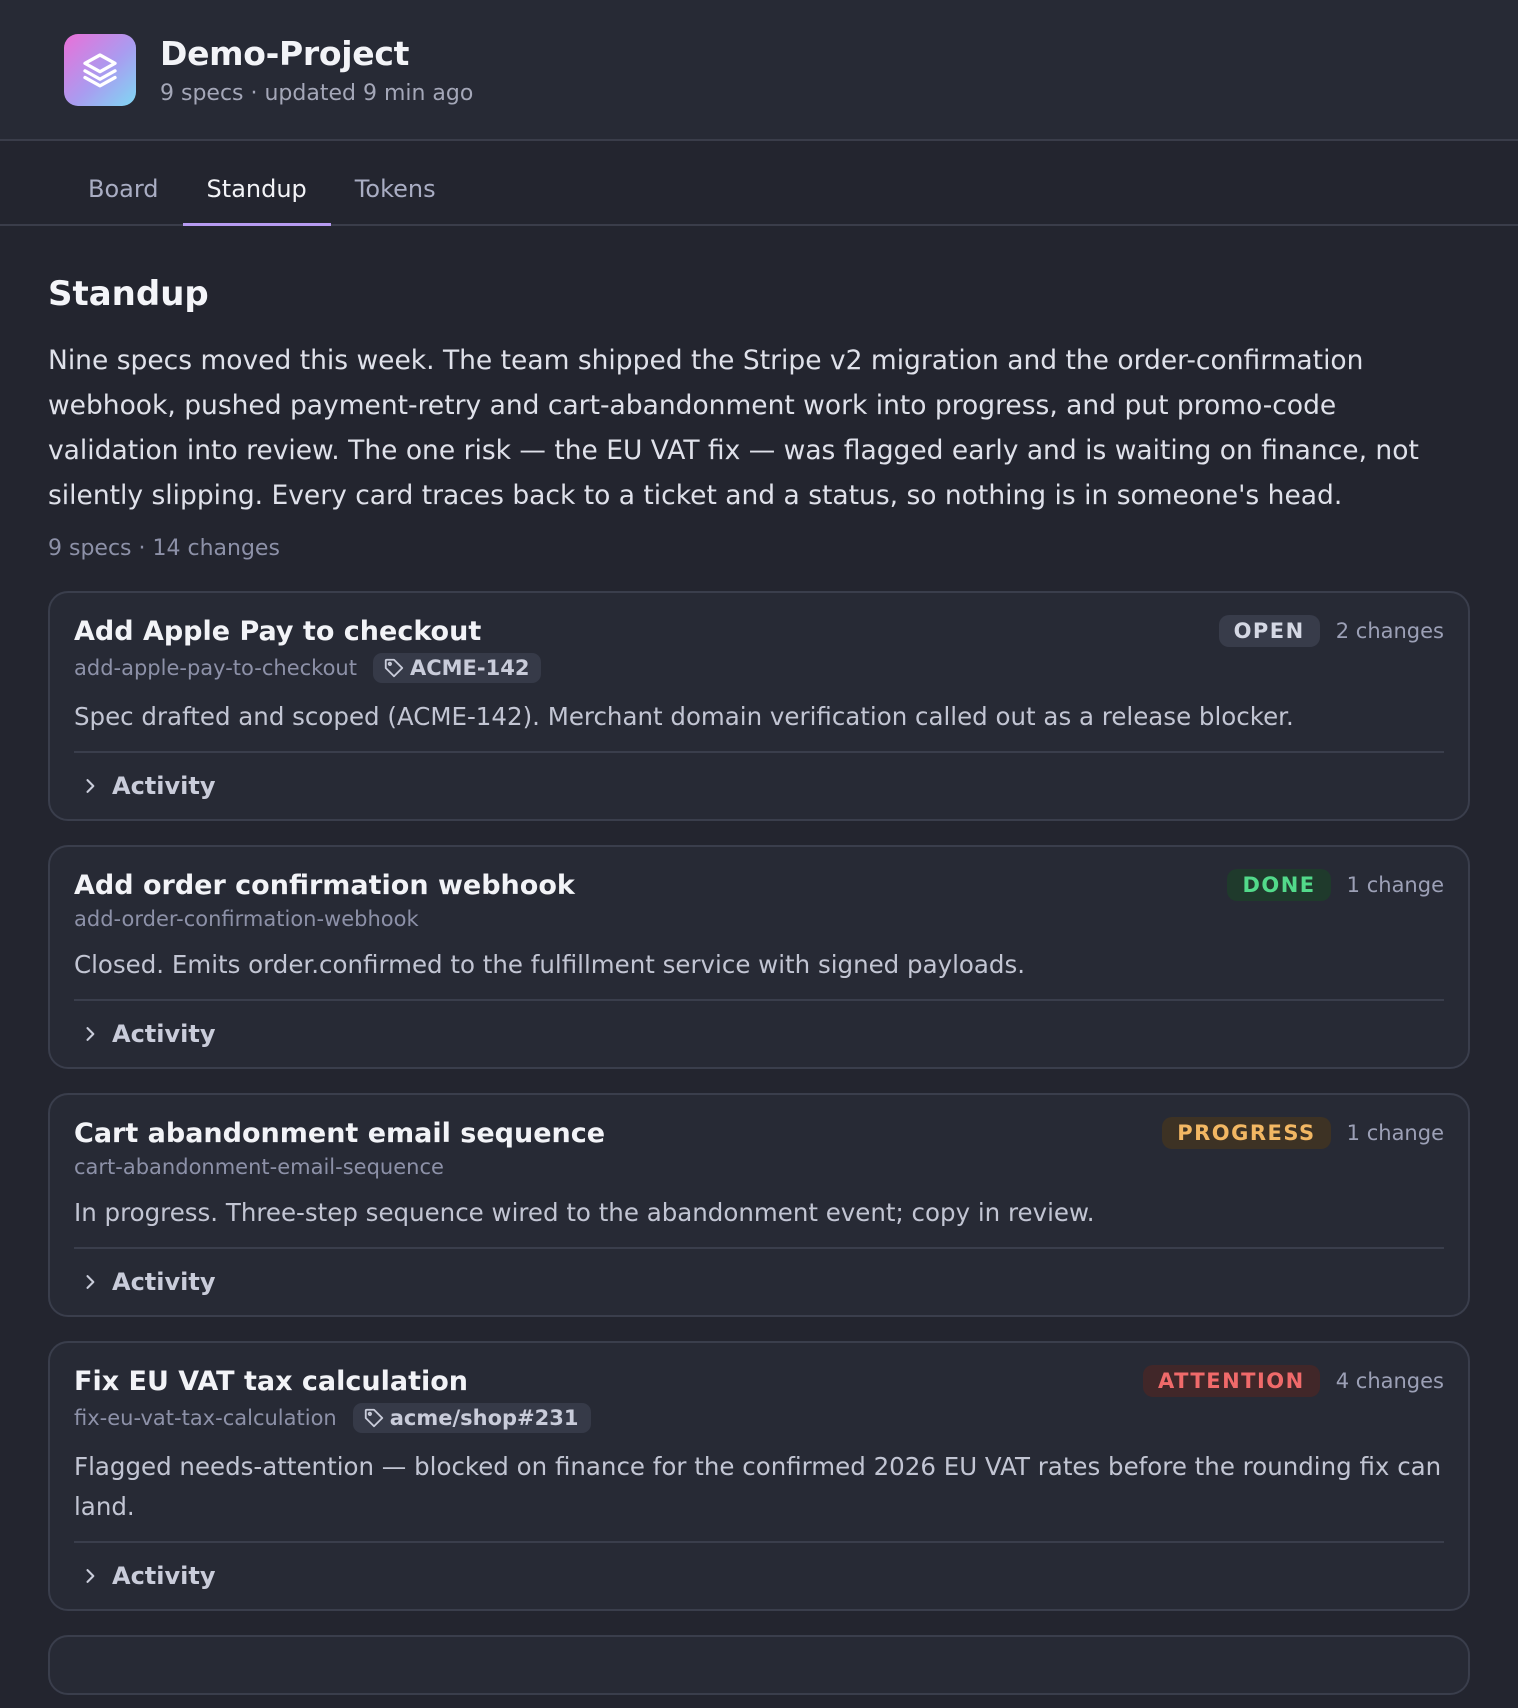 This screenshot has height=1708, width=1518. I want to click on project-info: Demo-Project 9 specs · updated 9 min ago, so click(316, 70).